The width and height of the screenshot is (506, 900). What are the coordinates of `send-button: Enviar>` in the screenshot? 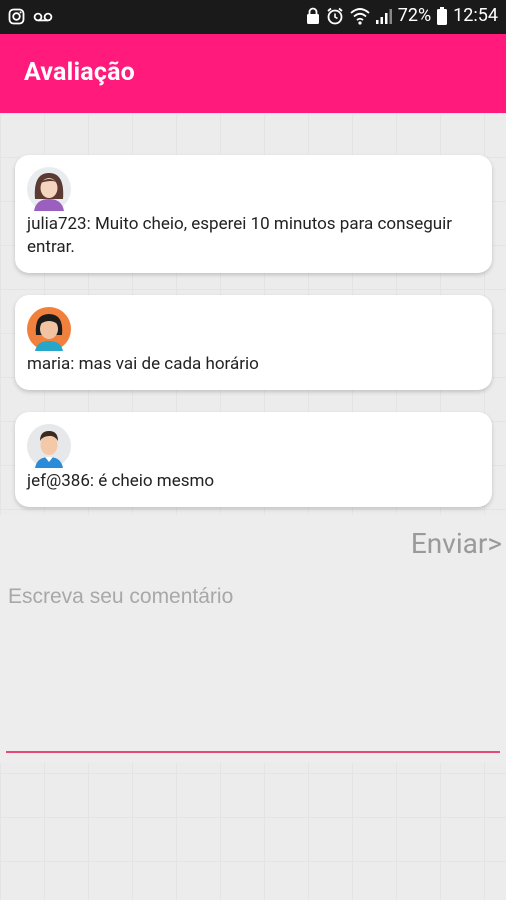 It's located at (456, 543).